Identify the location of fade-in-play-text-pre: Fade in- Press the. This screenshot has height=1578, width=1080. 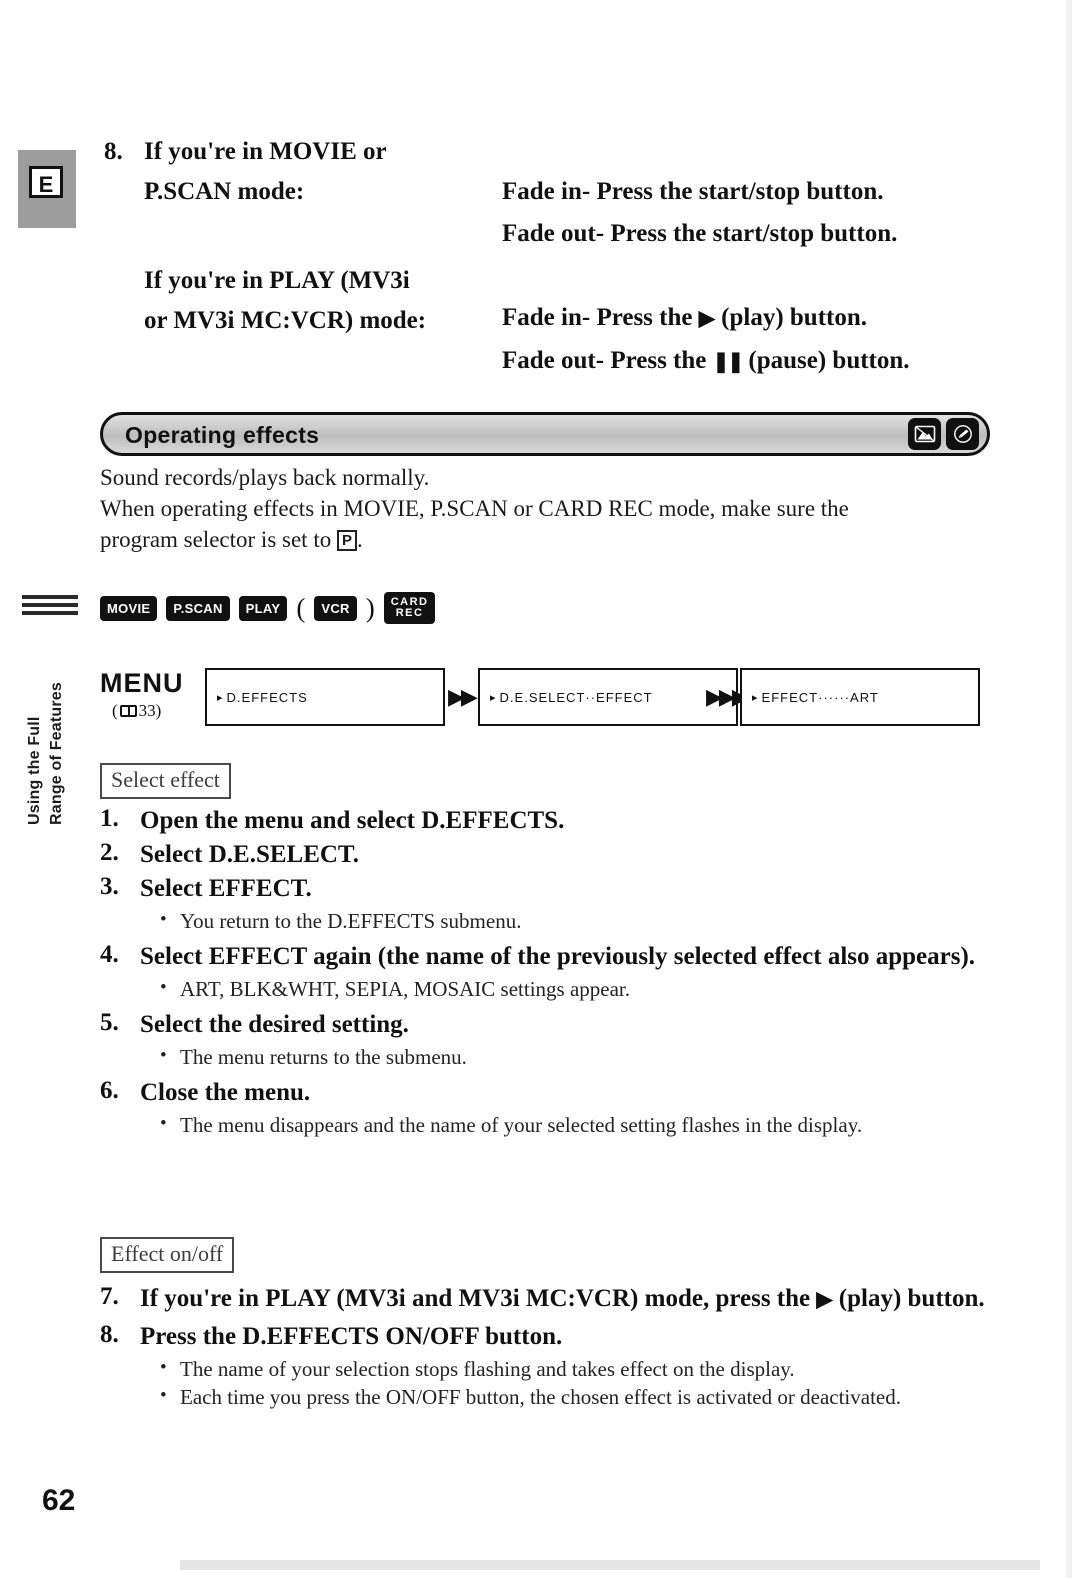
(597, 317).